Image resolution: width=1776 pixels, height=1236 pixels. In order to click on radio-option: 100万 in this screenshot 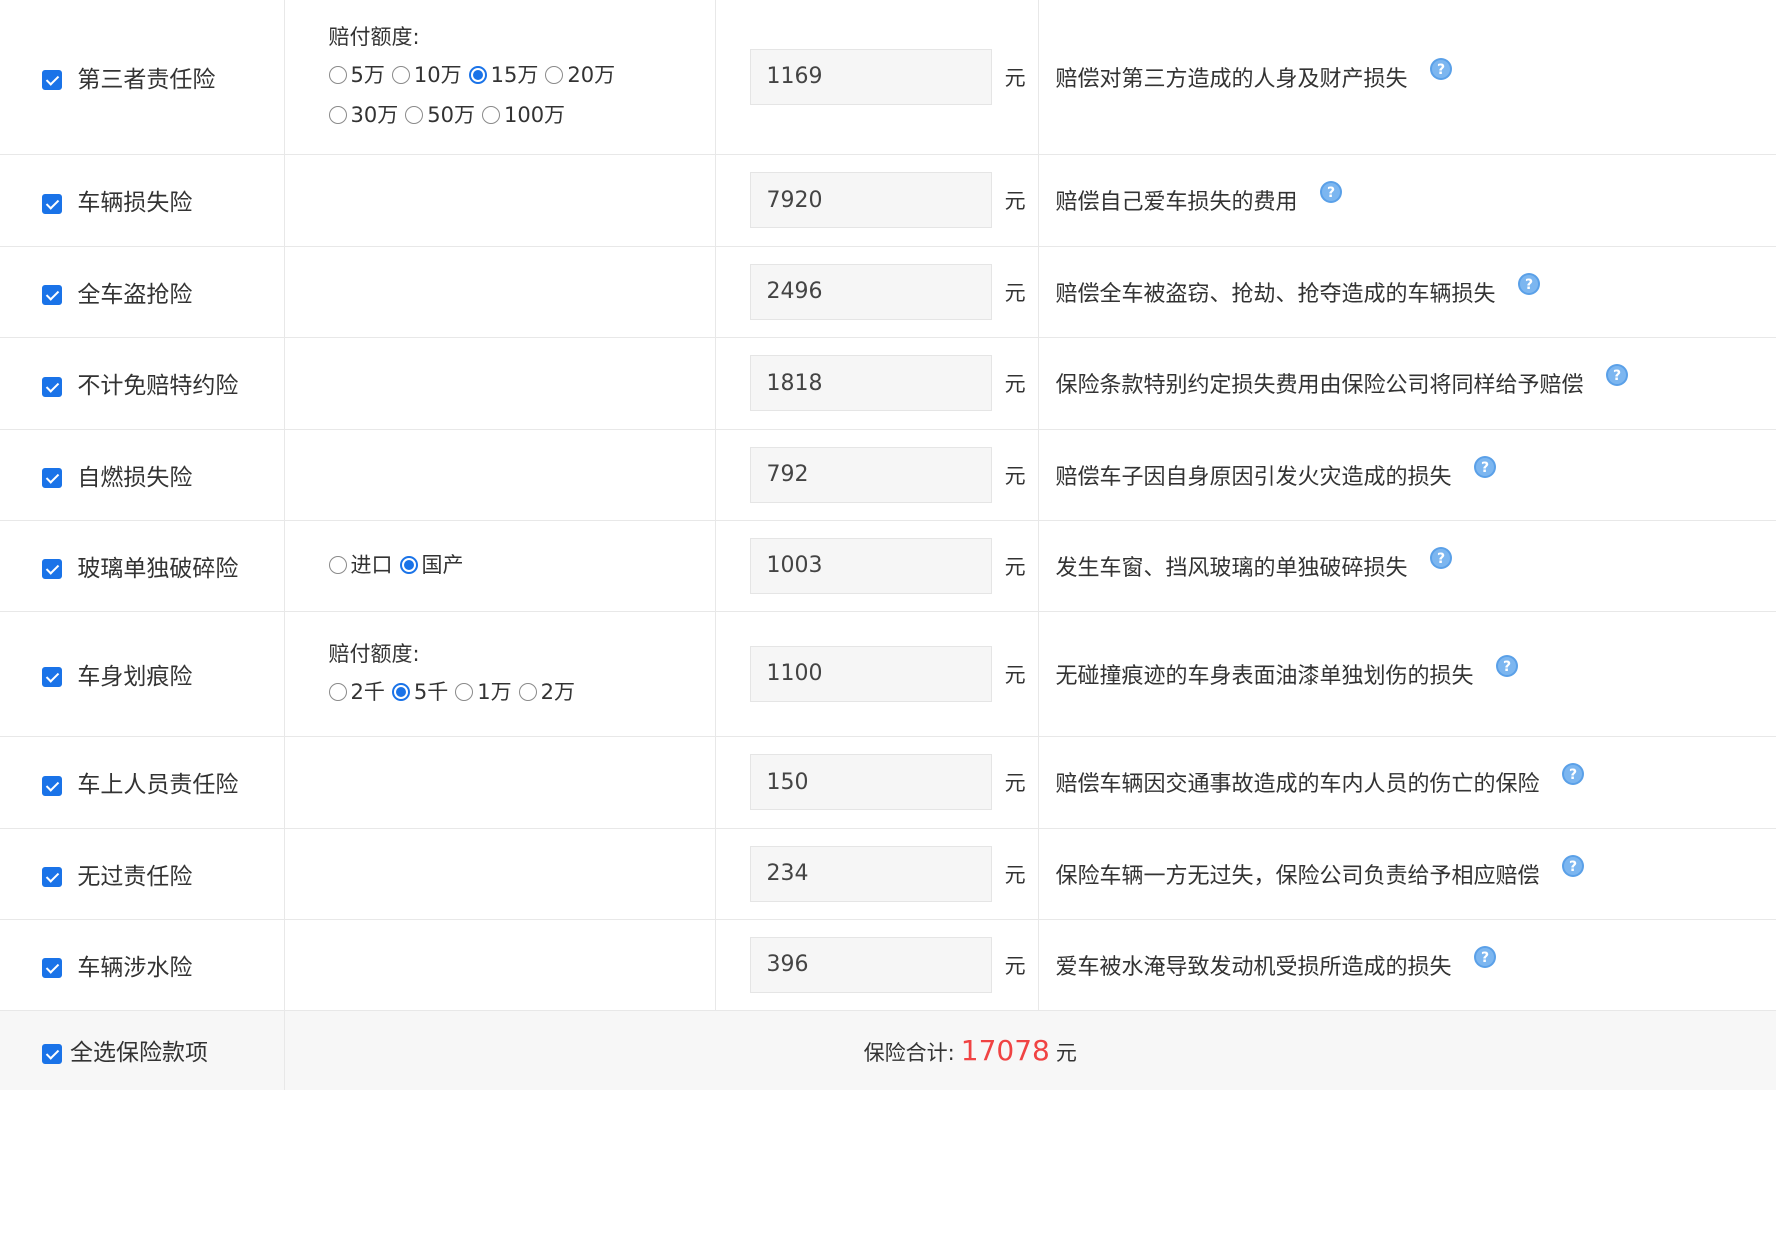, I will do `click(523, 115)`.